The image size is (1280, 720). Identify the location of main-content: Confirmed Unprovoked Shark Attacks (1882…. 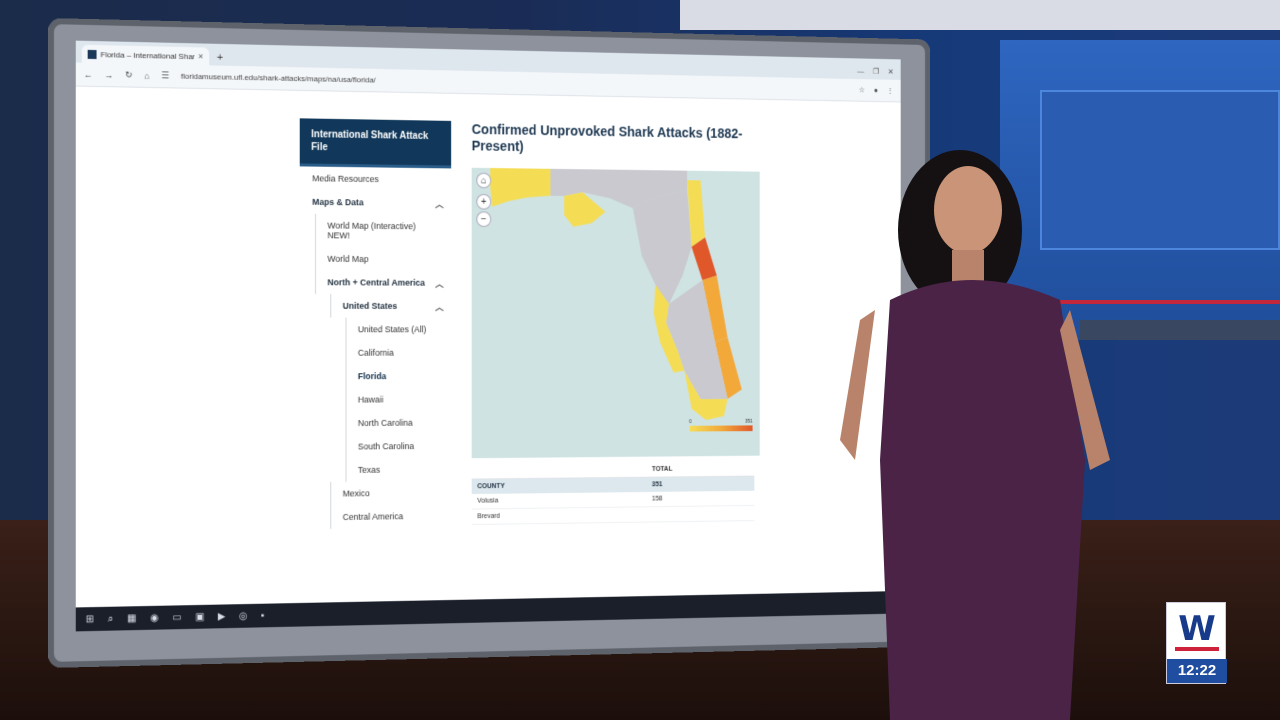
(622, 323).